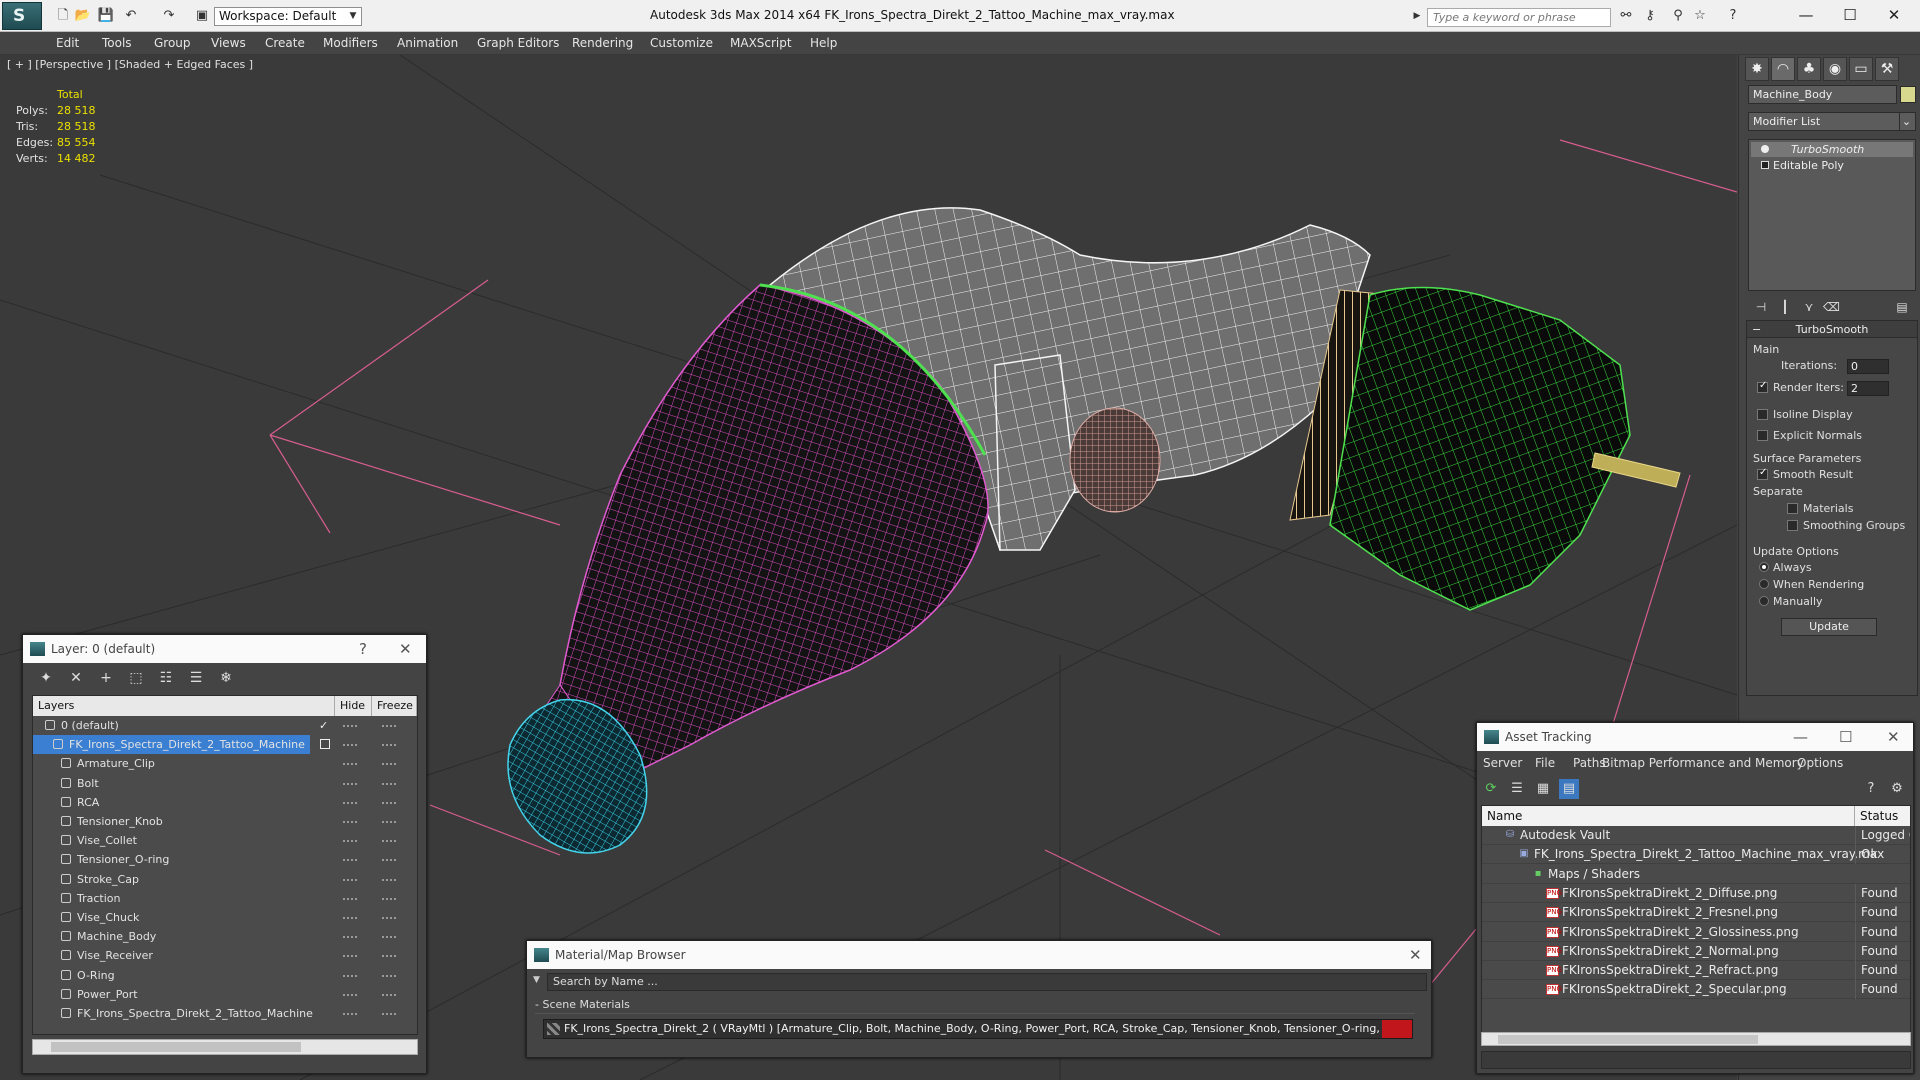  I want to click on stack-item-turbosmooth: TurboSmooth, so click(1832, 149).